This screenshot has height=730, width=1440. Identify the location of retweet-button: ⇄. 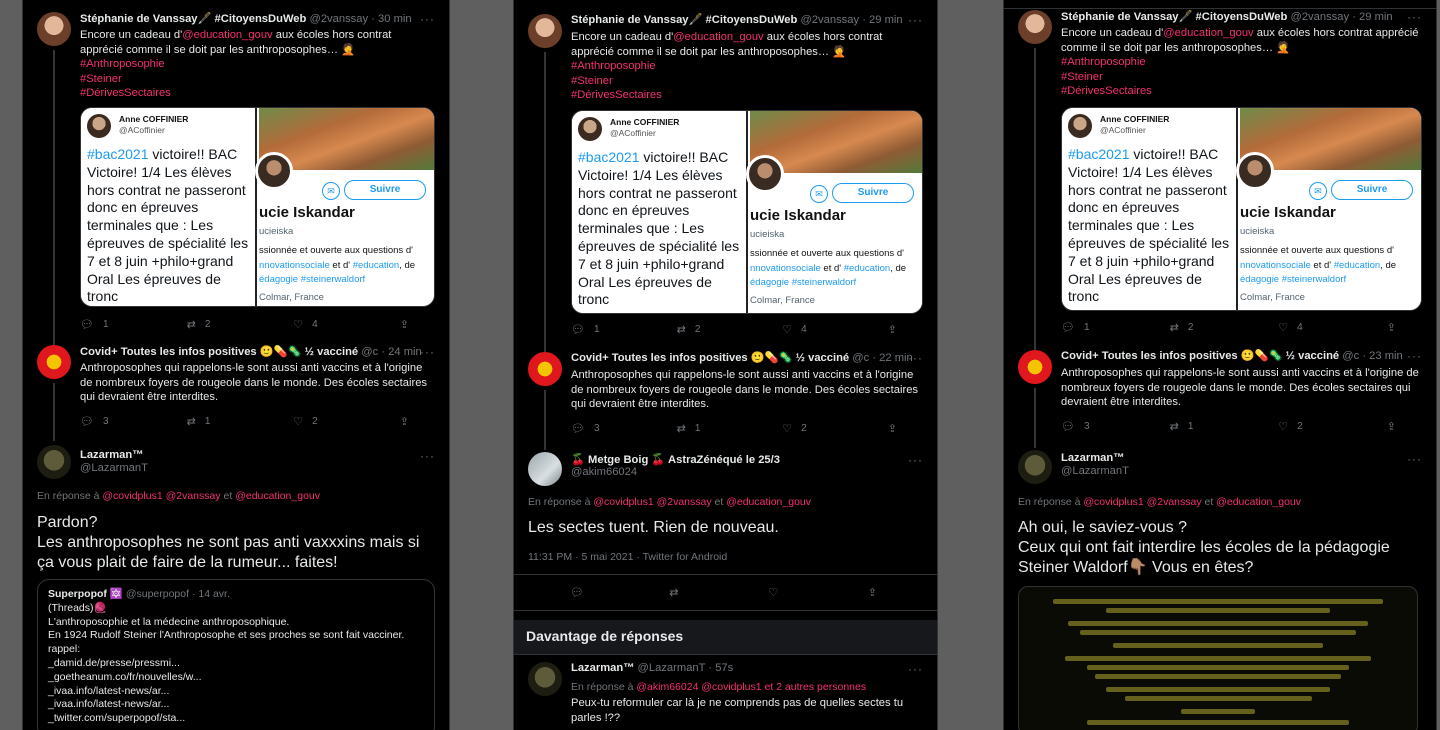
(714, 592).